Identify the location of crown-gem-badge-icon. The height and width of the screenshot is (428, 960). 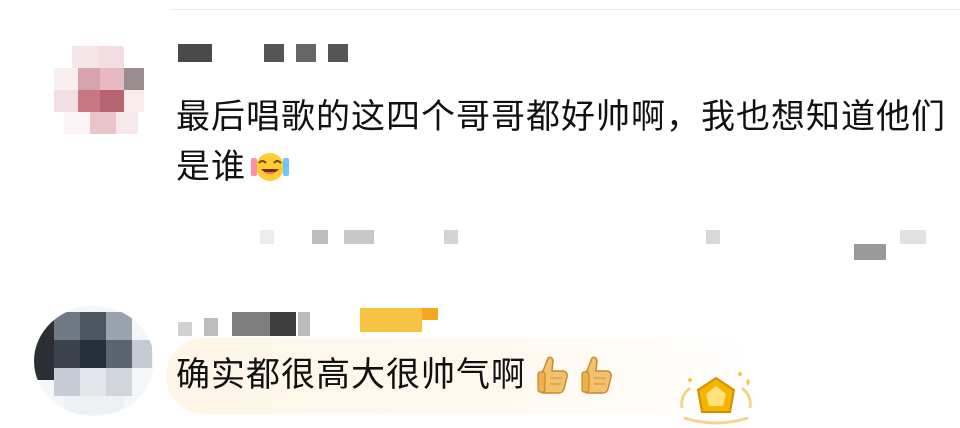
(716, 398).